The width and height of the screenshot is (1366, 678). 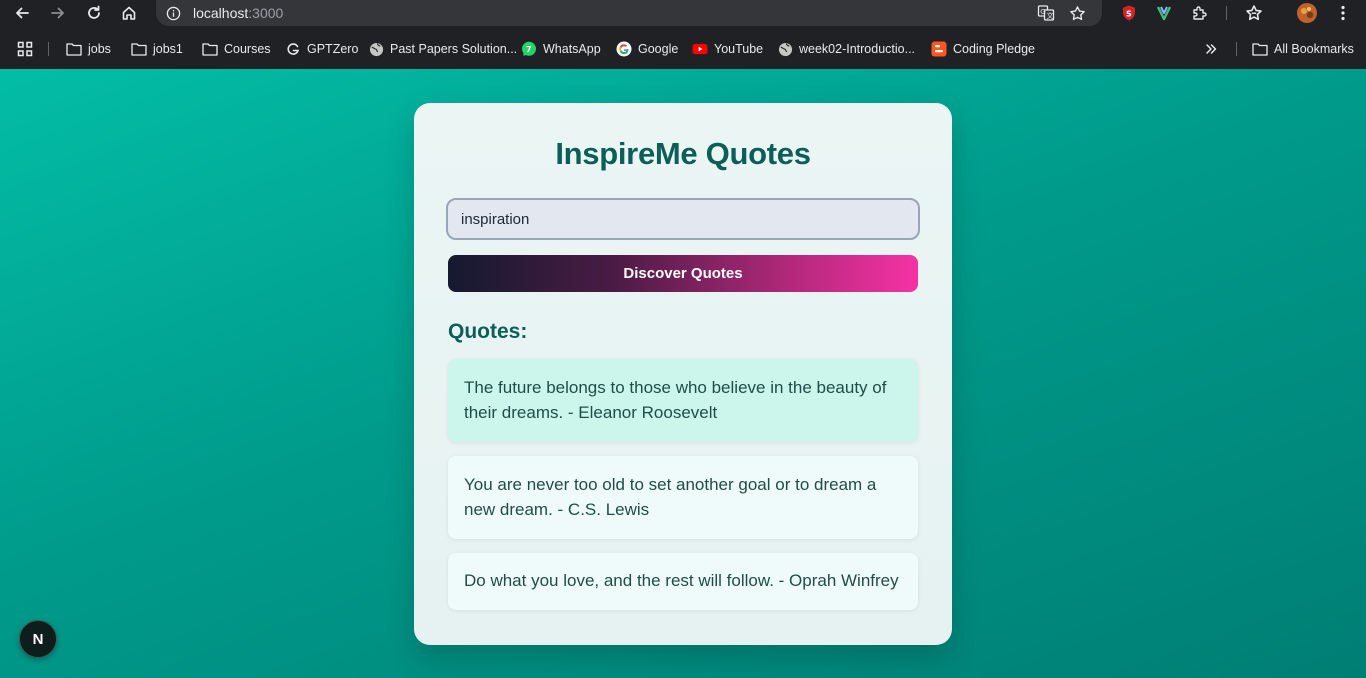 I want to click on browser-menu-icon, so click(x=1343, y=13).